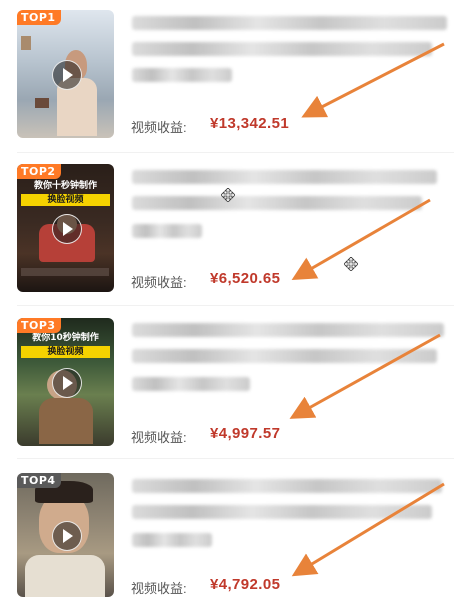 The width and height of the screenshot is (471, 603). Describe the element at coordinates (39, 17) in the screenshot. I see `rank-badge: TOP1` at that location.